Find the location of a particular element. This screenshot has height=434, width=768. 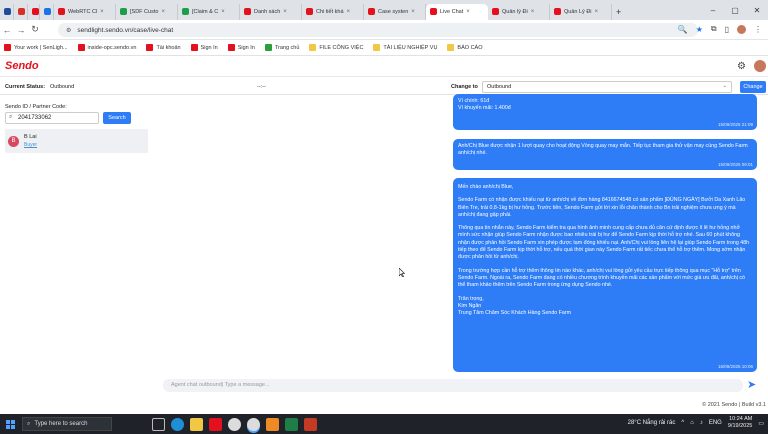

conversation-avatar: B is located at coordinates (13, 141).